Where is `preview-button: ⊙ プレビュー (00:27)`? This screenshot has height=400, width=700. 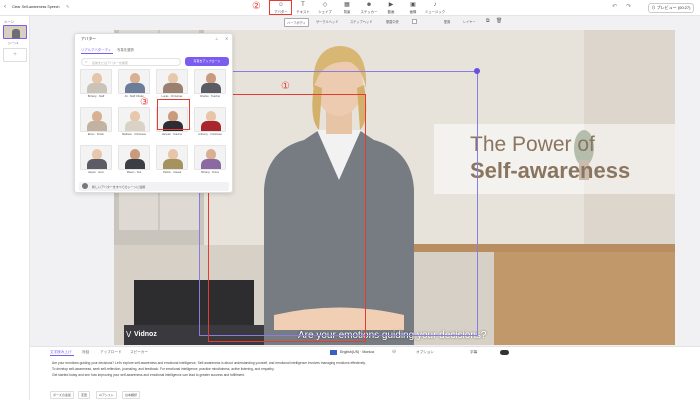 preview-button: ⊙ プレビュー (00:27) is located at coordinates (671, 8).